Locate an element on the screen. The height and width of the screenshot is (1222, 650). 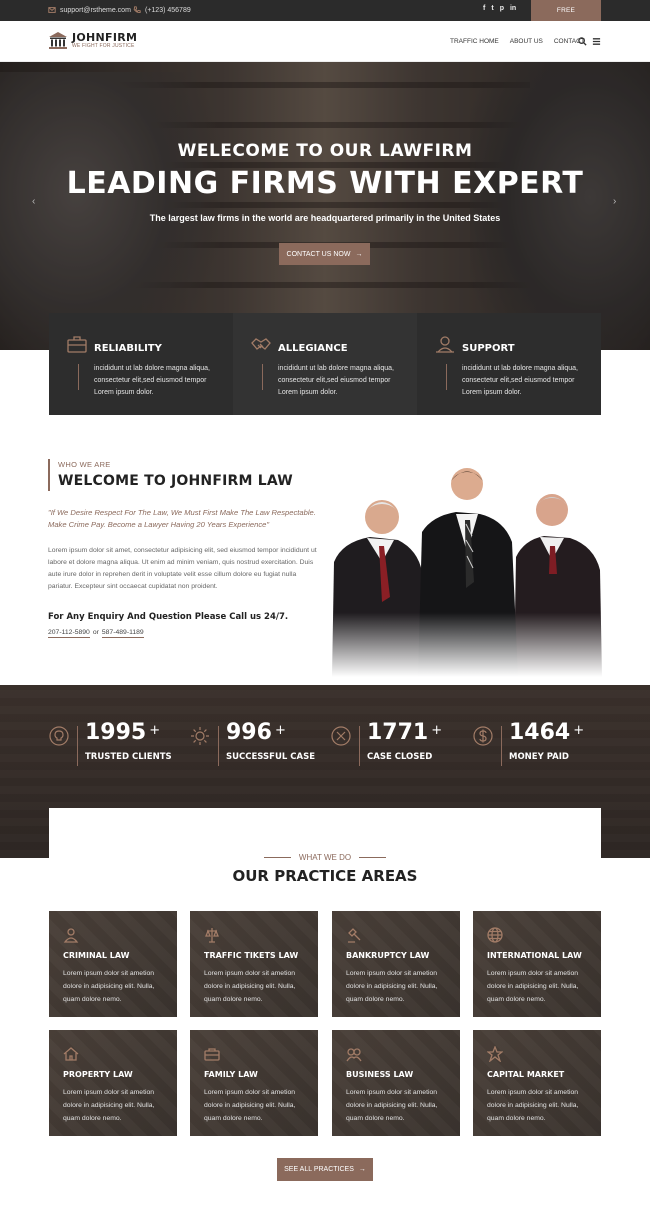
about-accent-bar is located at coordinates (49, 475).